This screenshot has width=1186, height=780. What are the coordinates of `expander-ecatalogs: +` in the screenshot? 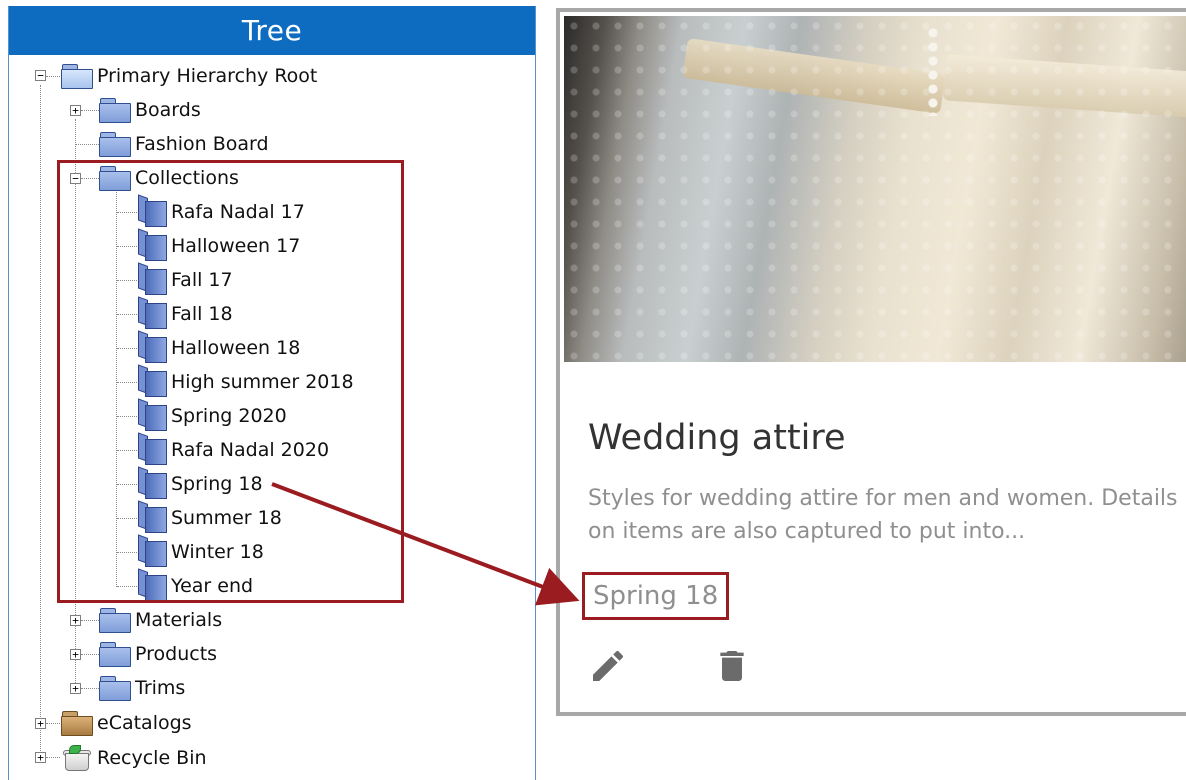 It's located at (40, 723).